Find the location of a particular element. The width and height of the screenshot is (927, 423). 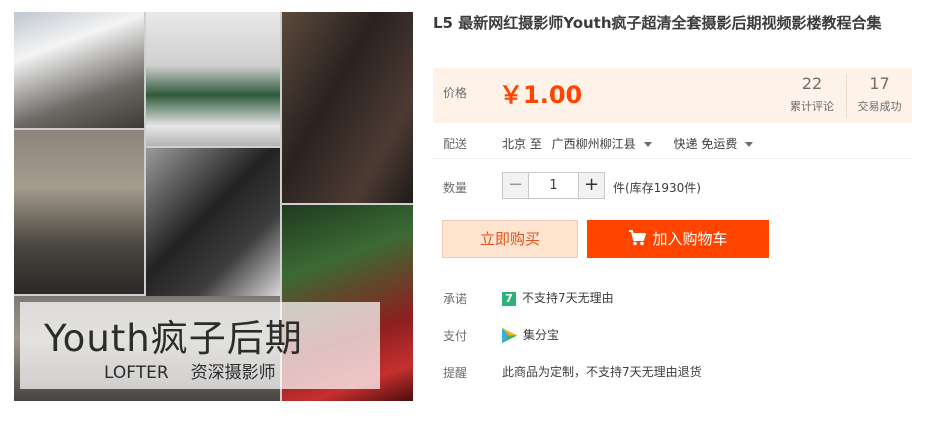

delivery-row: 北京 至 广西柳州柳江县 快递 免运费 is located at coordinates (628, 143).